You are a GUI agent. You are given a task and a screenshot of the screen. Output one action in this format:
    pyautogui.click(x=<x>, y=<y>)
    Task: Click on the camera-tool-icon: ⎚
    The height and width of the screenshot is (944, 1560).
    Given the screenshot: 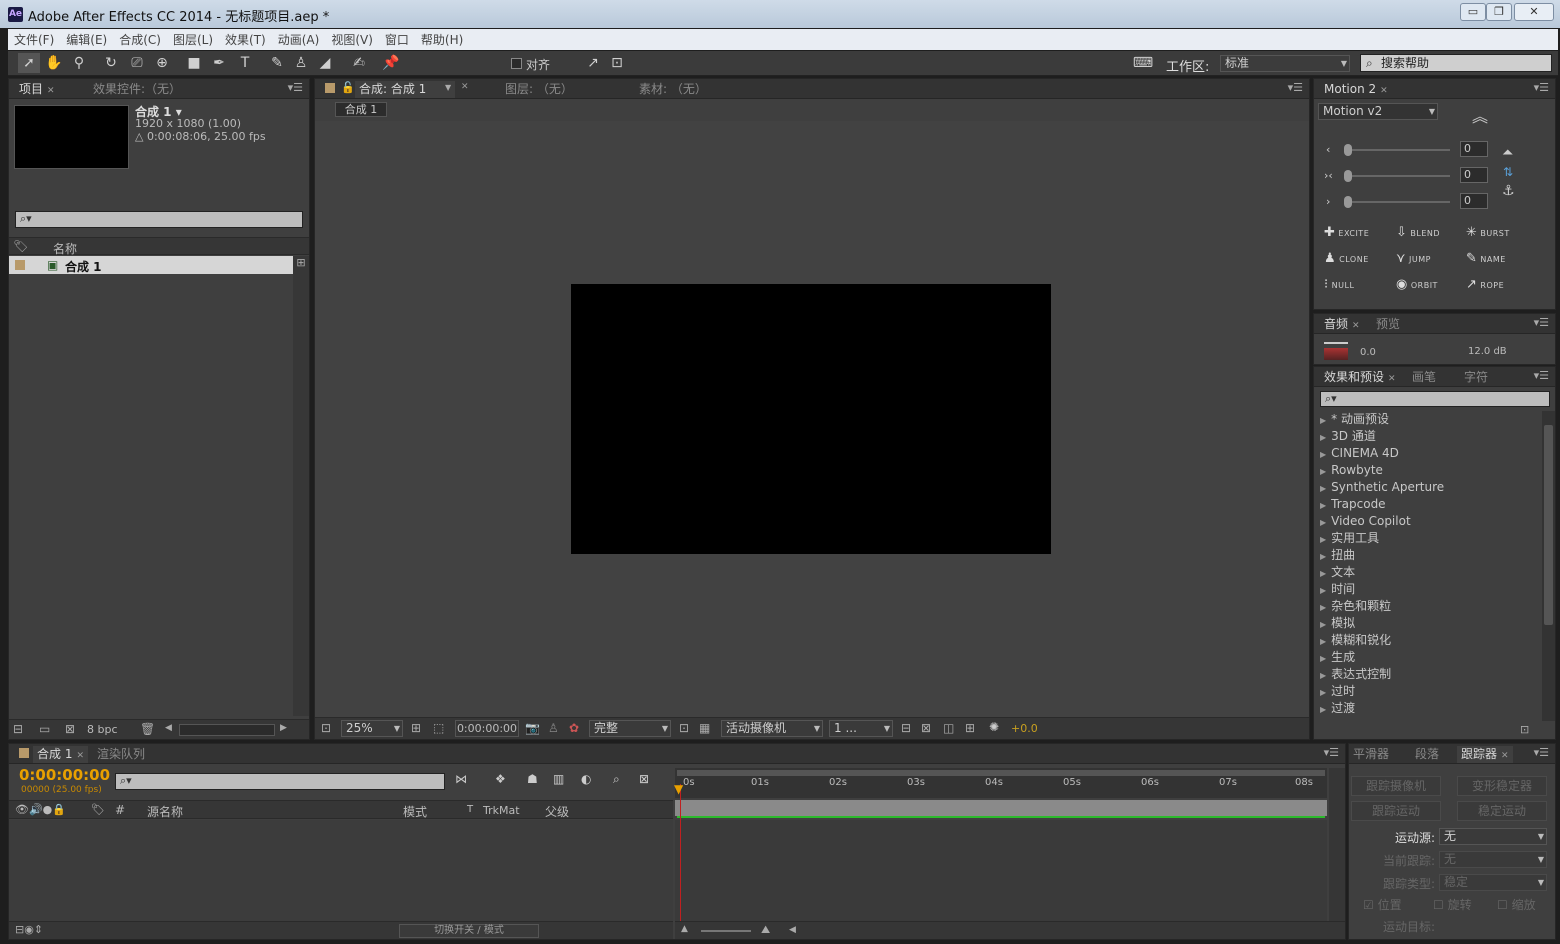 What is the action you would take?
    pyautogui.click(x=137, y=63)
    